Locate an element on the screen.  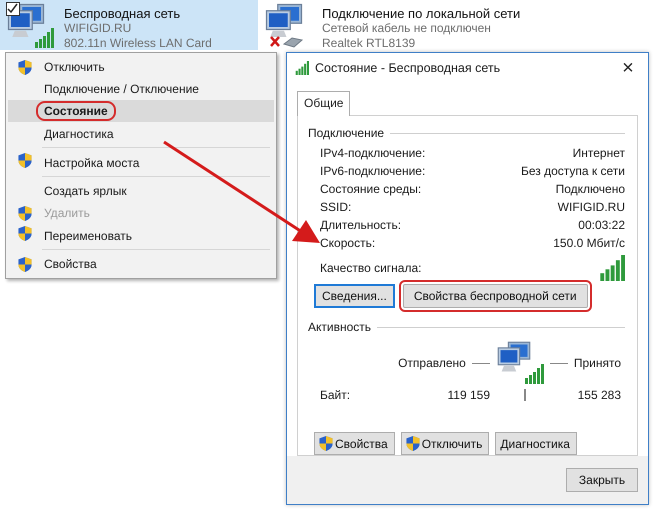
bytes-label: Байт: is located at coordinates (336, 395).